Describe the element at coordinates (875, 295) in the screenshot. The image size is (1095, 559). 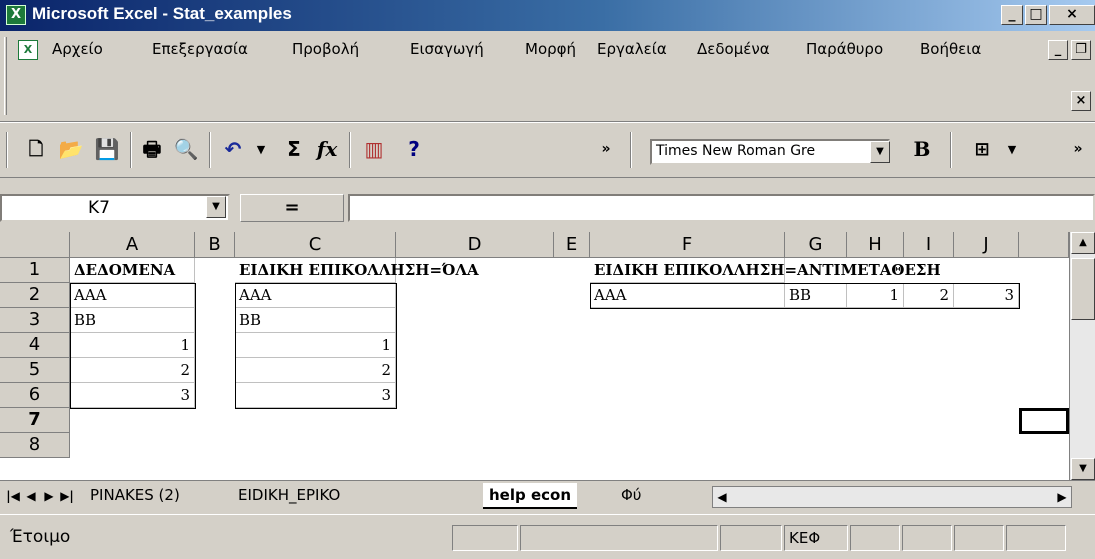
I see `cell-h2: 1` at that location.